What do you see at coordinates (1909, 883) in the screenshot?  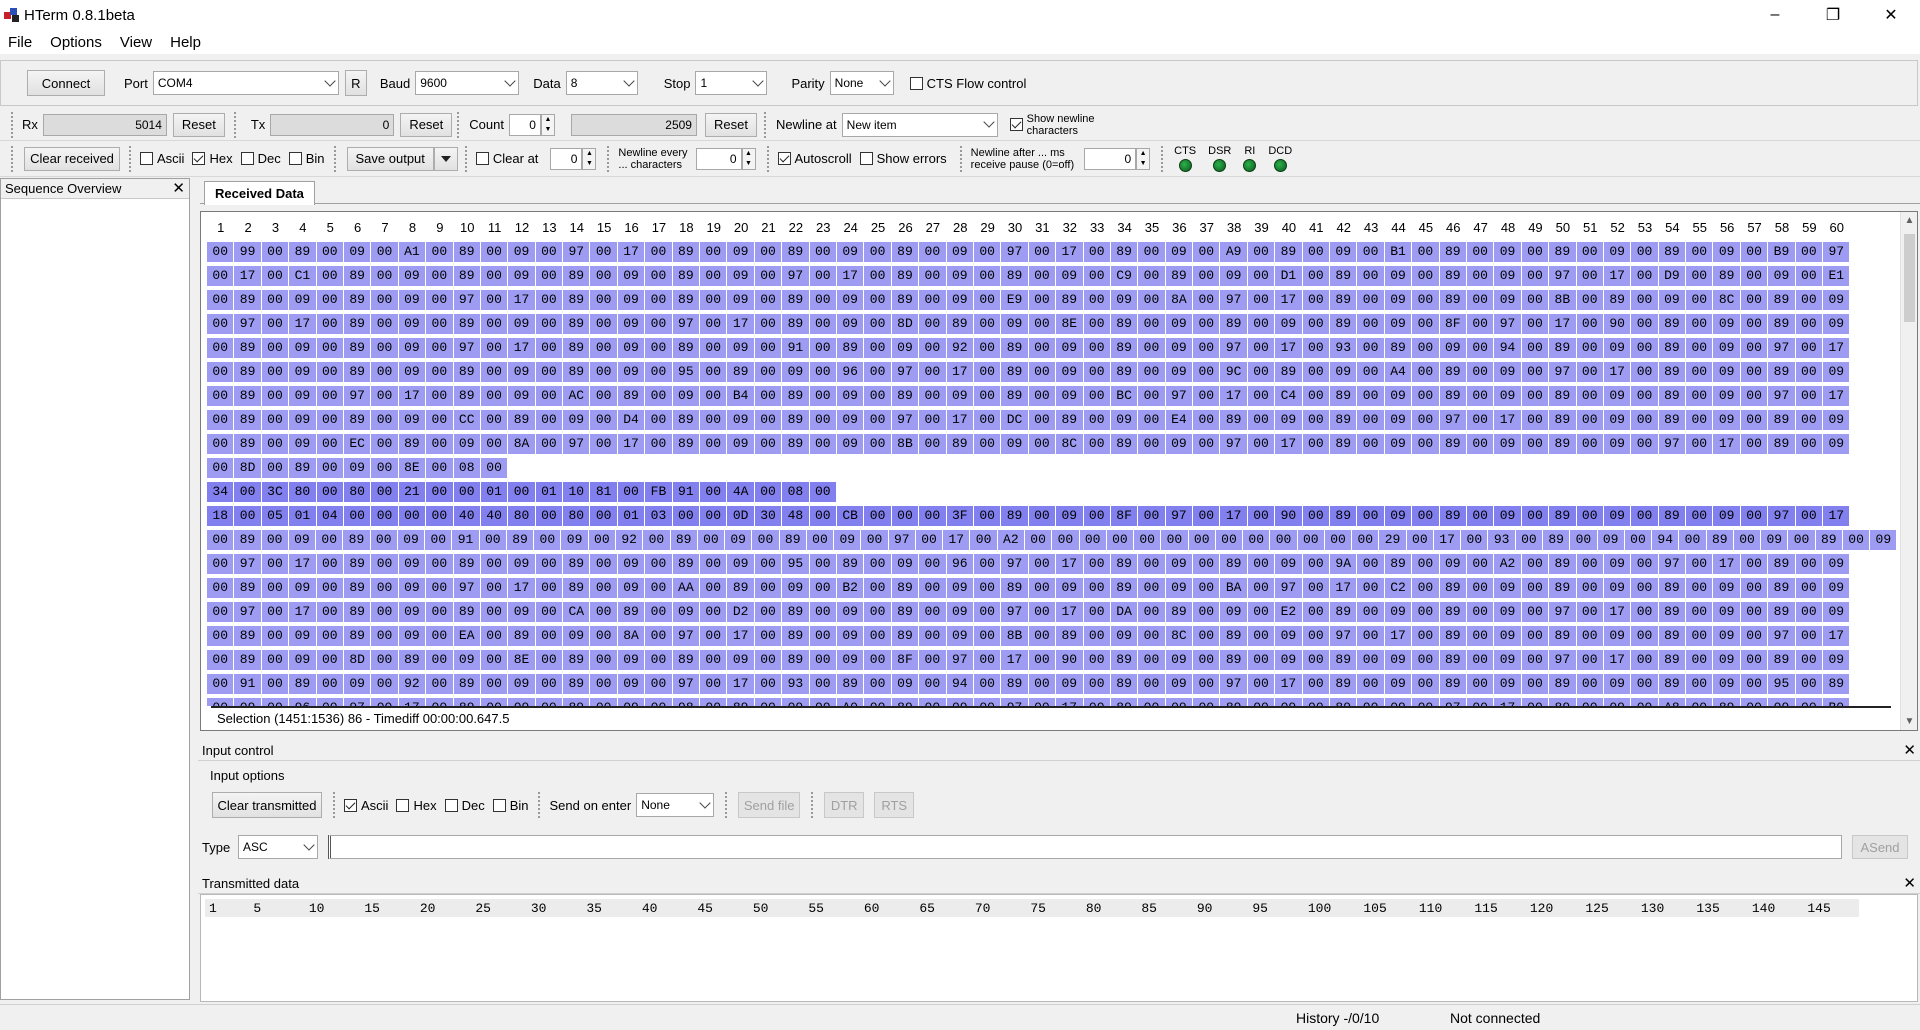 I see `close-icon: ✕` at bounding box center [1909, 883].